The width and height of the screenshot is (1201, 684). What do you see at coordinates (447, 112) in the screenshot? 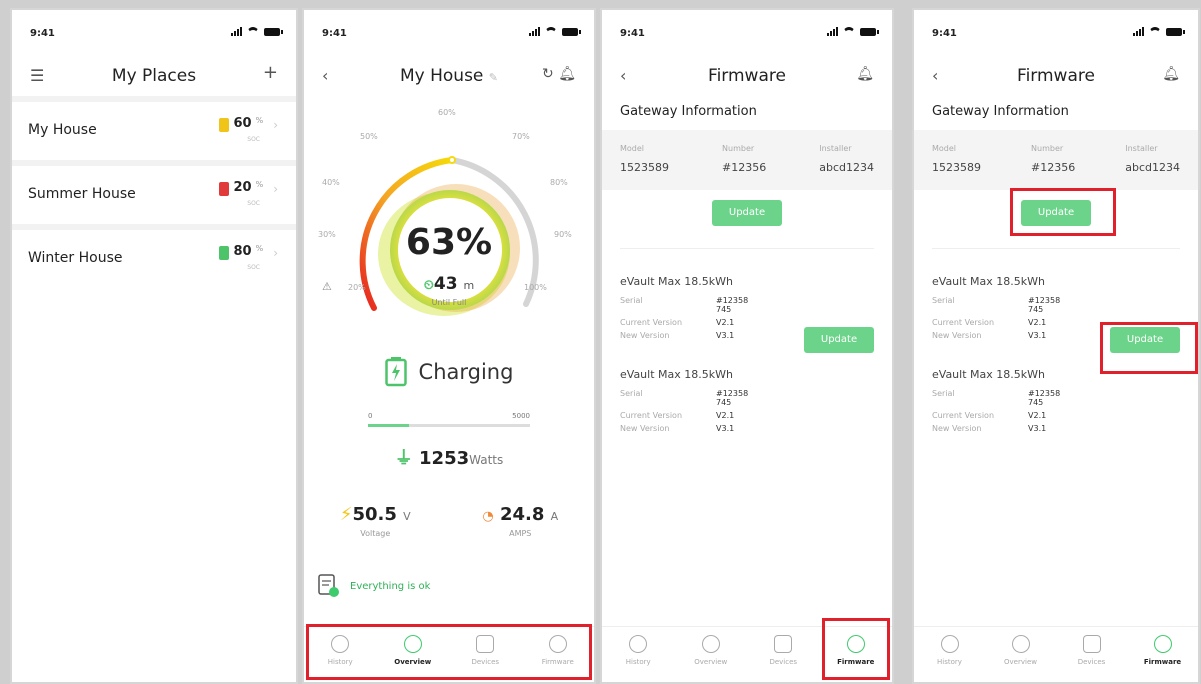
I see `tick-label: 60%` at bounding box center [447, 112].